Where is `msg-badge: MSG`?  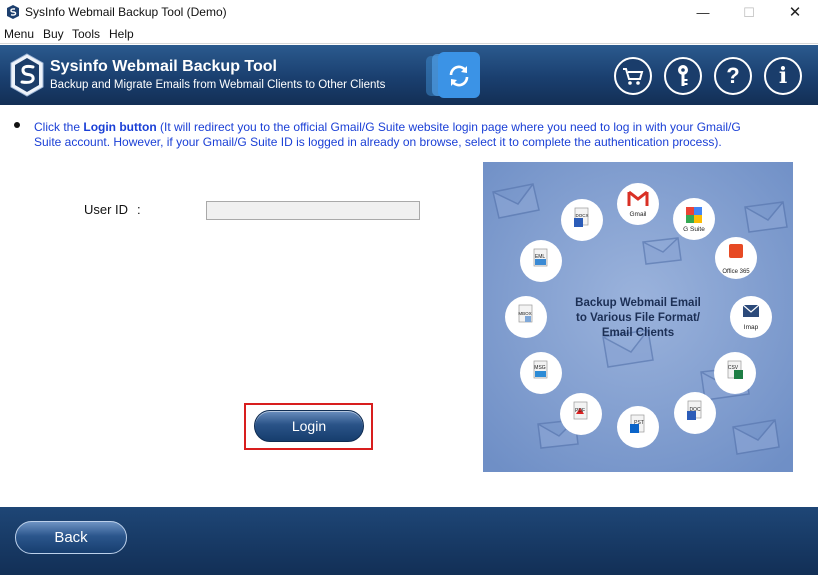 msg-badge: MSG is located at coordinates (541, 373).